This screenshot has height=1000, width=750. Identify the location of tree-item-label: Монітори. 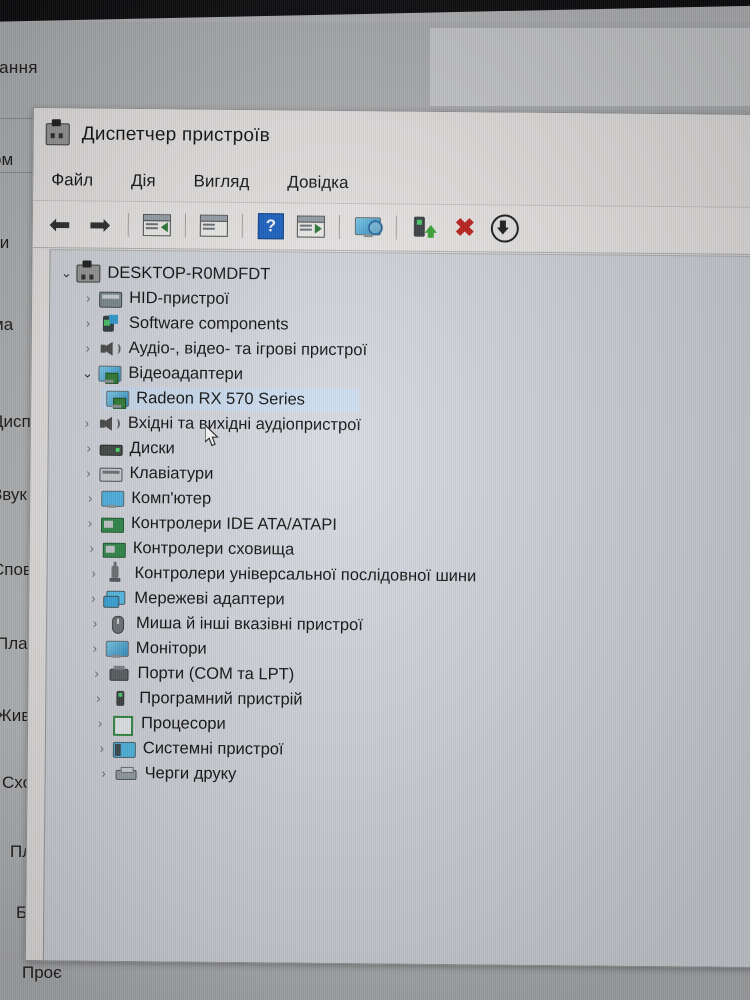
(171, 648).